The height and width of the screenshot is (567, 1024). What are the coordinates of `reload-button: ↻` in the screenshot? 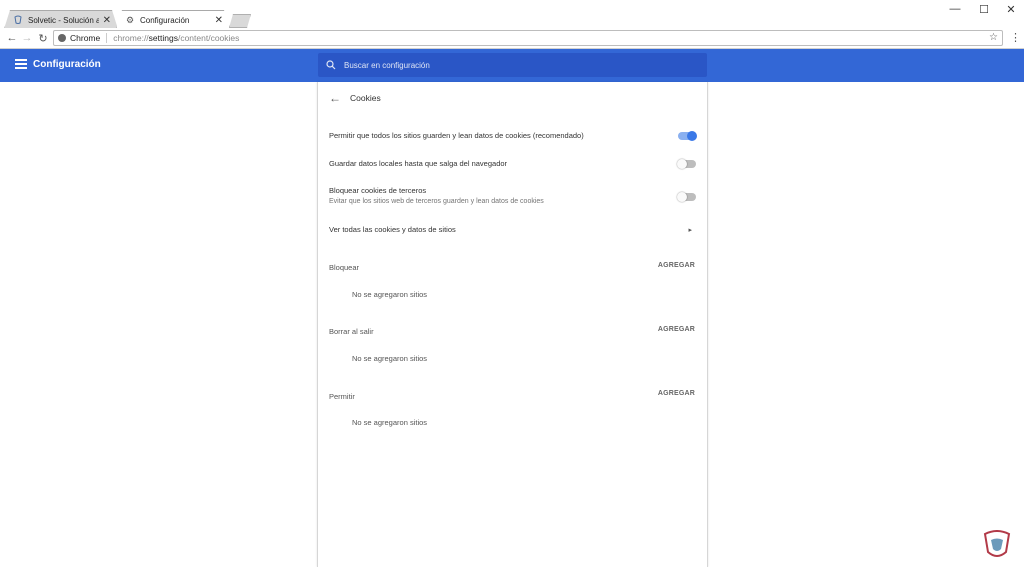 It's located at (43, 38).